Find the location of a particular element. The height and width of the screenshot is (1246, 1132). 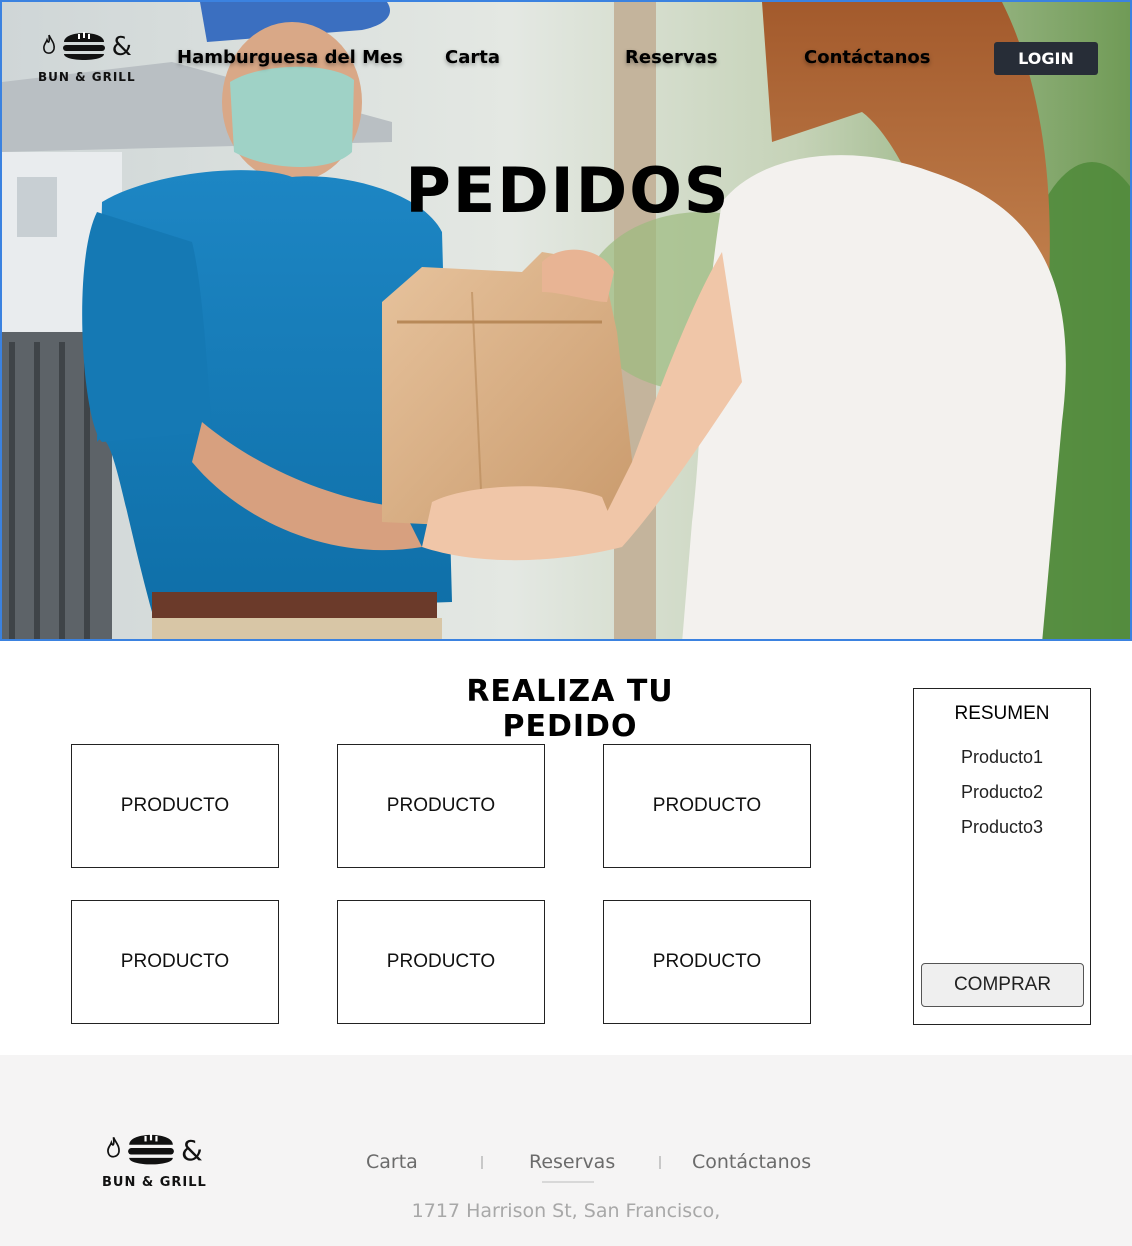

nav-carta: Carta is located at coordinates (472, 57).